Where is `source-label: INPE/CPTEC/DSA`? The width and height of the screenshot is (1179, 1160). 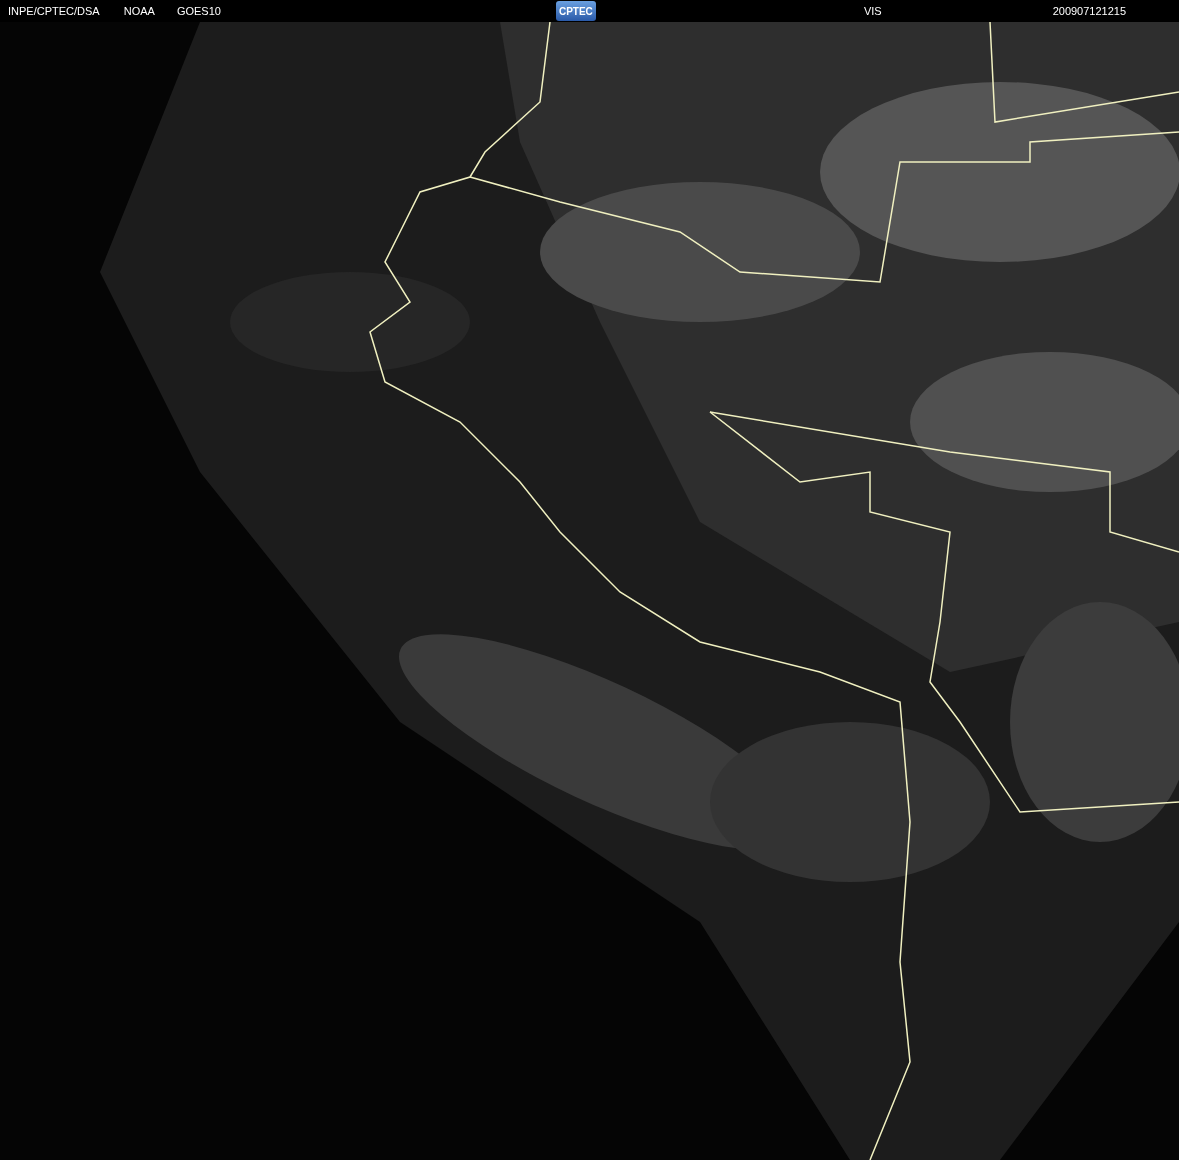 source-label: INPE/CPTEC/DSA is located at coordinates (54, 11).